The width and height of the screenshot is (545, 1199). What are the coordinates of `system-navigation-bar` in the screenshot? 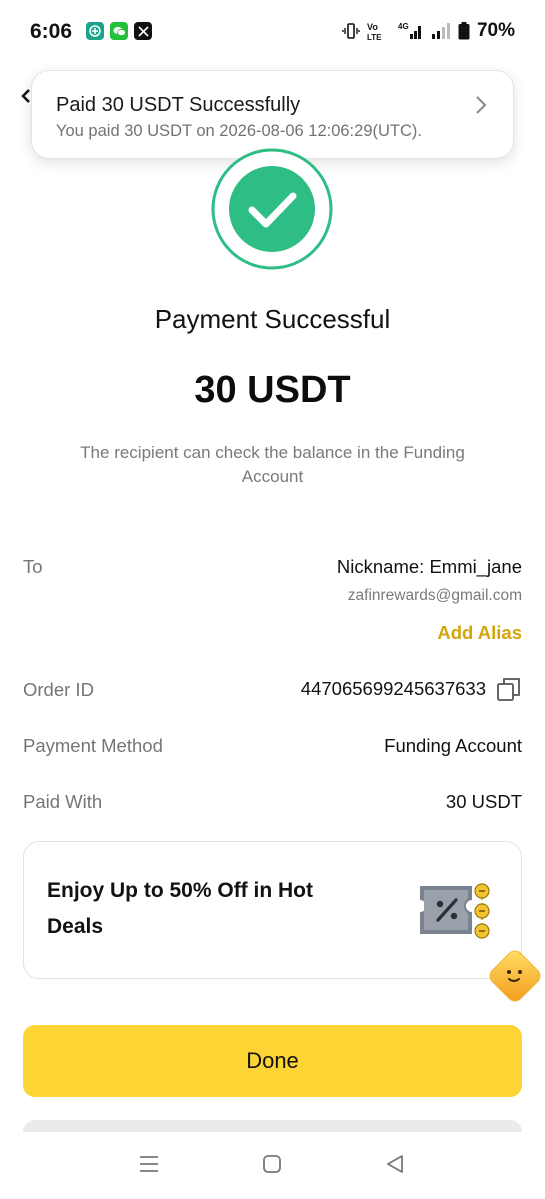 It's located at (272, 1165).